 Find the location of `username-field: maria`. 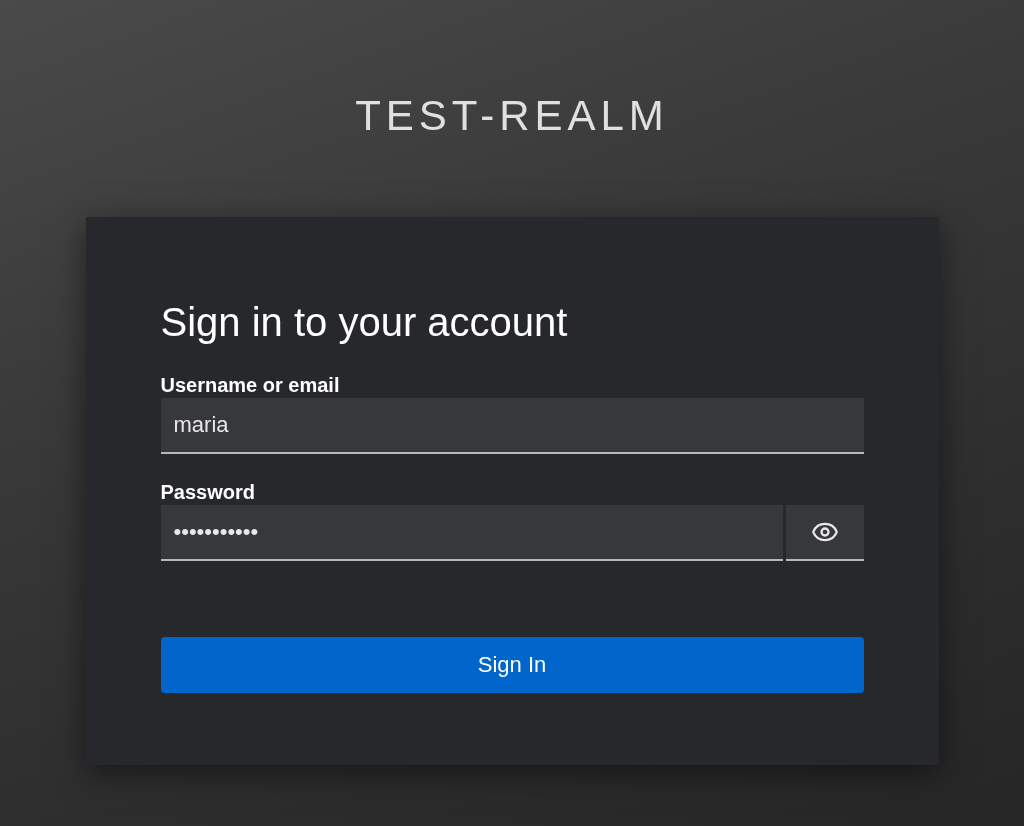

username-field: maria is located at coordinates (512, 426).